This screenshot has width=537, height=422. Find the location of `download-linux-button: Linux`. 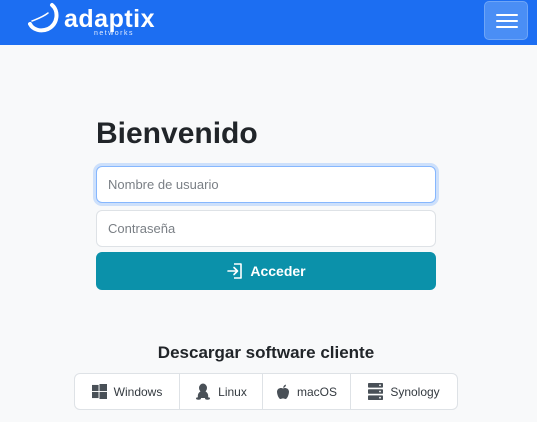

download-linux-button: Linux is located at coordinates (221, 391).